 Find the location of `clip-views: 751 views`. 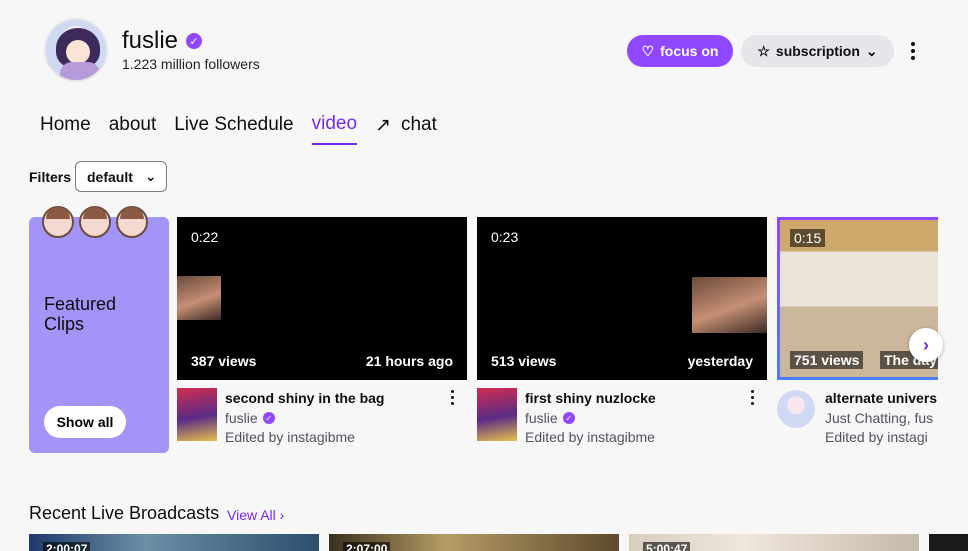

clip-views: 751 views is located at coordinates (827, 360).